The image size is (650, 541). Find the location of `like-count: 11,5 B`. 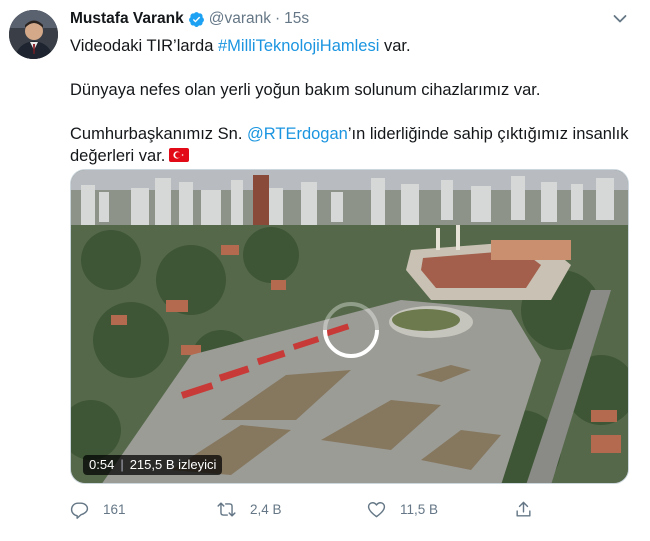

like-count: 11,5 B is located at coordinates (419, 509).